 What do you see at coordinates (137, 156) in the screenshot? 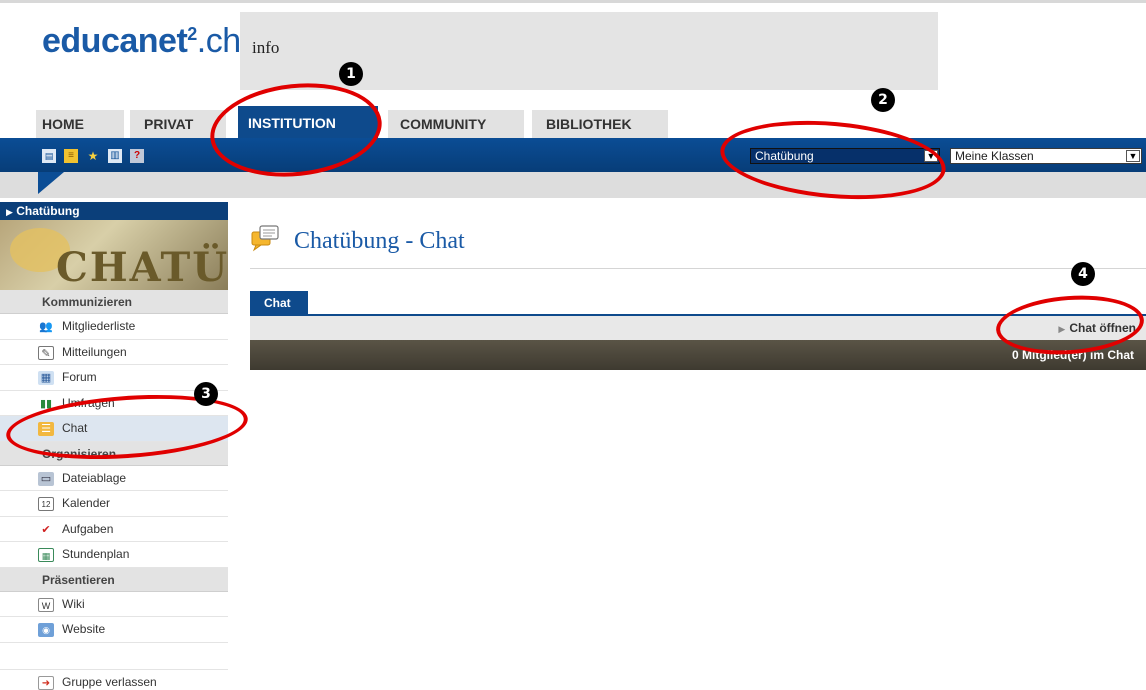
I see `help-icon: ?` at bounding box center [137, 156].